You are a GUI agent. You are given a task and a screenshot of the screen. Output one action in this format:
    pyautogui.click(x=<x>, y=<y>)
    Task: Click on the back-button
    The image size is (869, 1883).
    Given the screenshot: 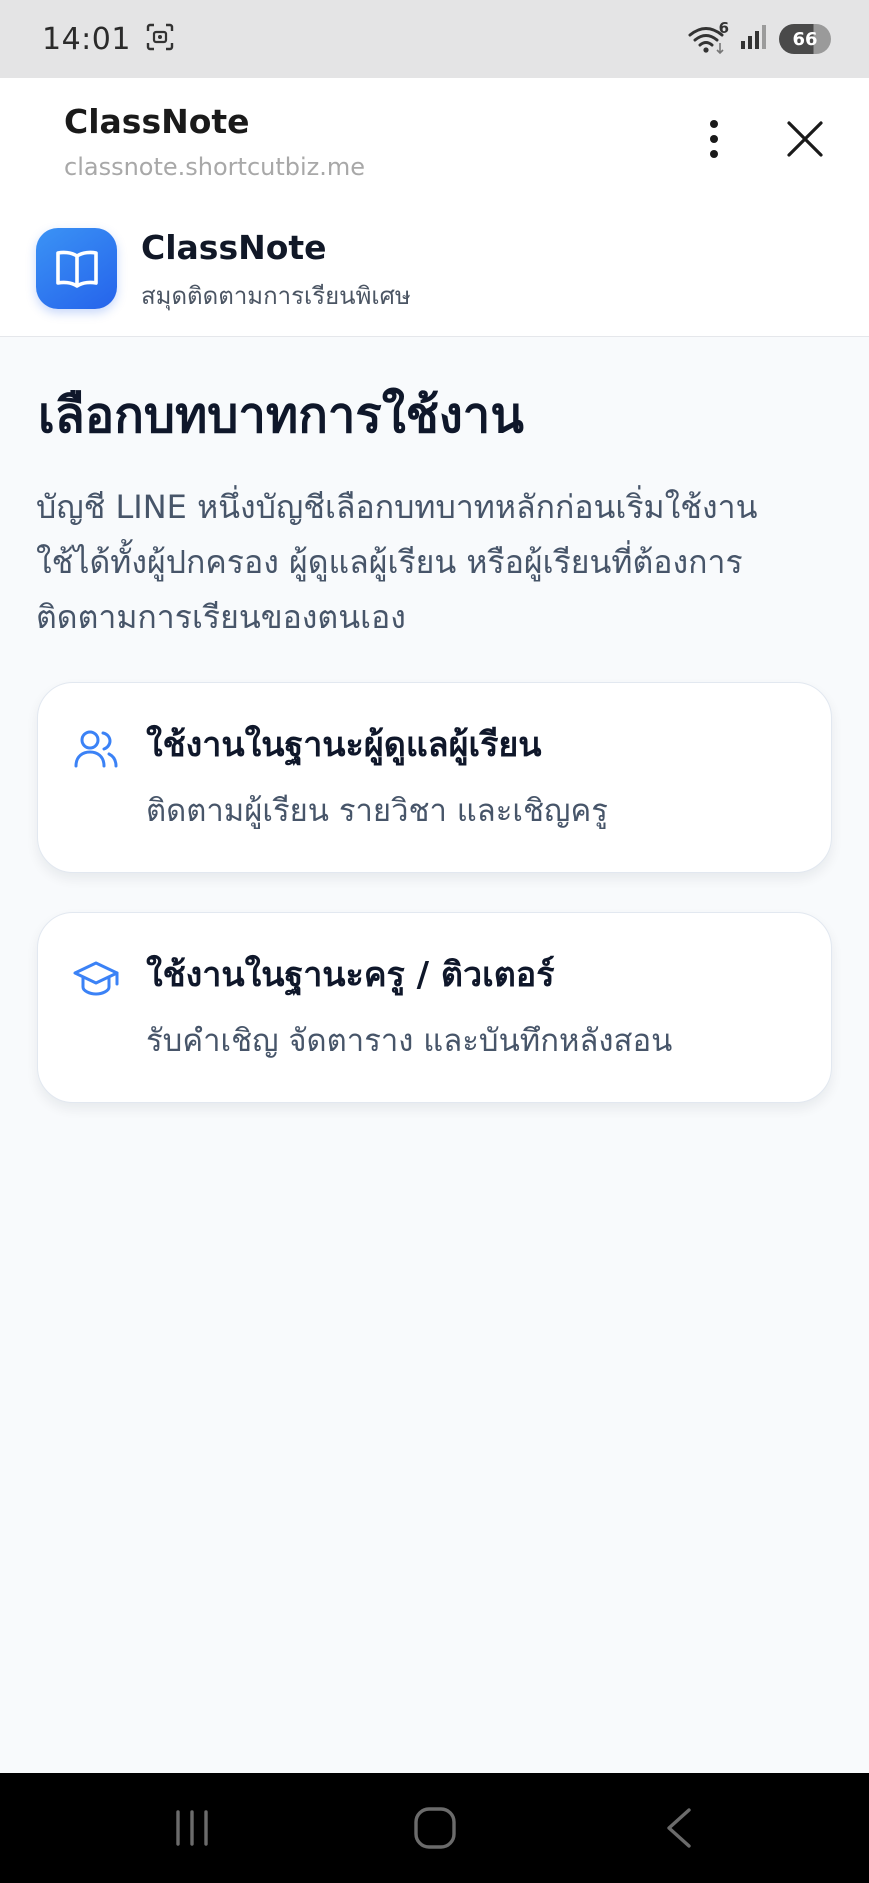 What is the action you would take?
    pyautogui.click(x=678, y=1828)
    